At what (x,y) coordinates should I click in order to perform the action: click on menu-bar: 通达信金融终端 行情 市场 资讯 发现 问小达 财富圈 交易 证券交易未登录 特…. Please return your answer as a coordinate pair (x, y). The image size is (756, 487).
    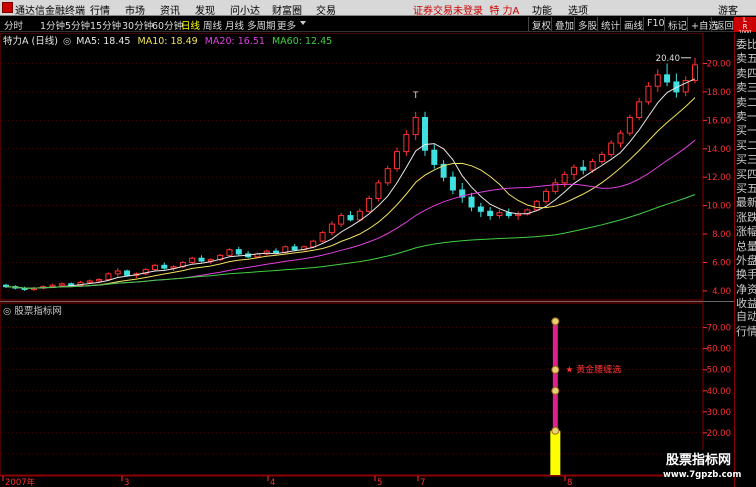
    Looking at the image, I should click on (378, 8).